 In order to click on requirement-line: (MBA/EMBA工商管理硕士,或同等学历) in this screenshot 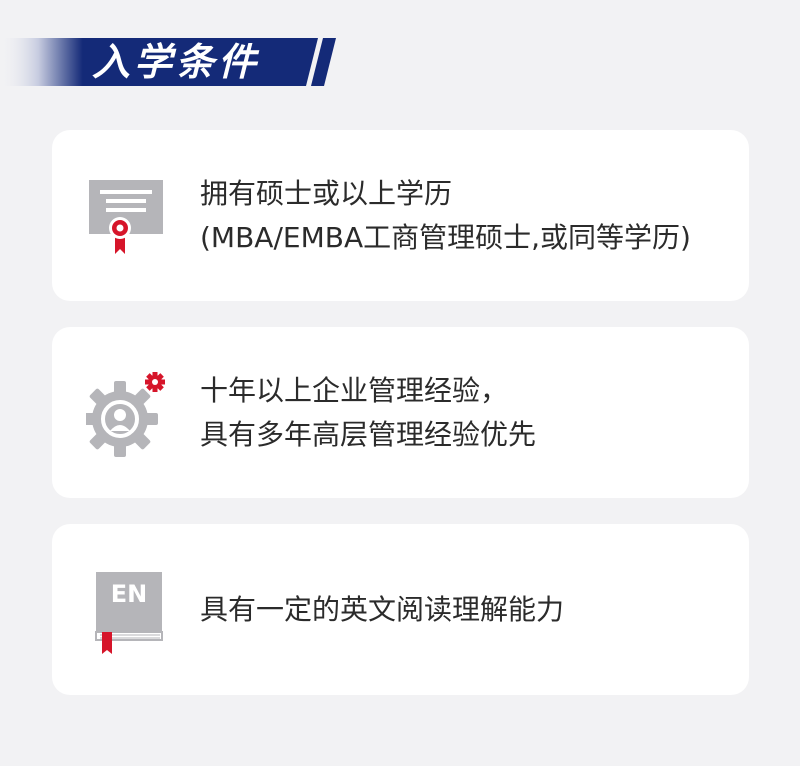, I will do `click(445, 237)`.